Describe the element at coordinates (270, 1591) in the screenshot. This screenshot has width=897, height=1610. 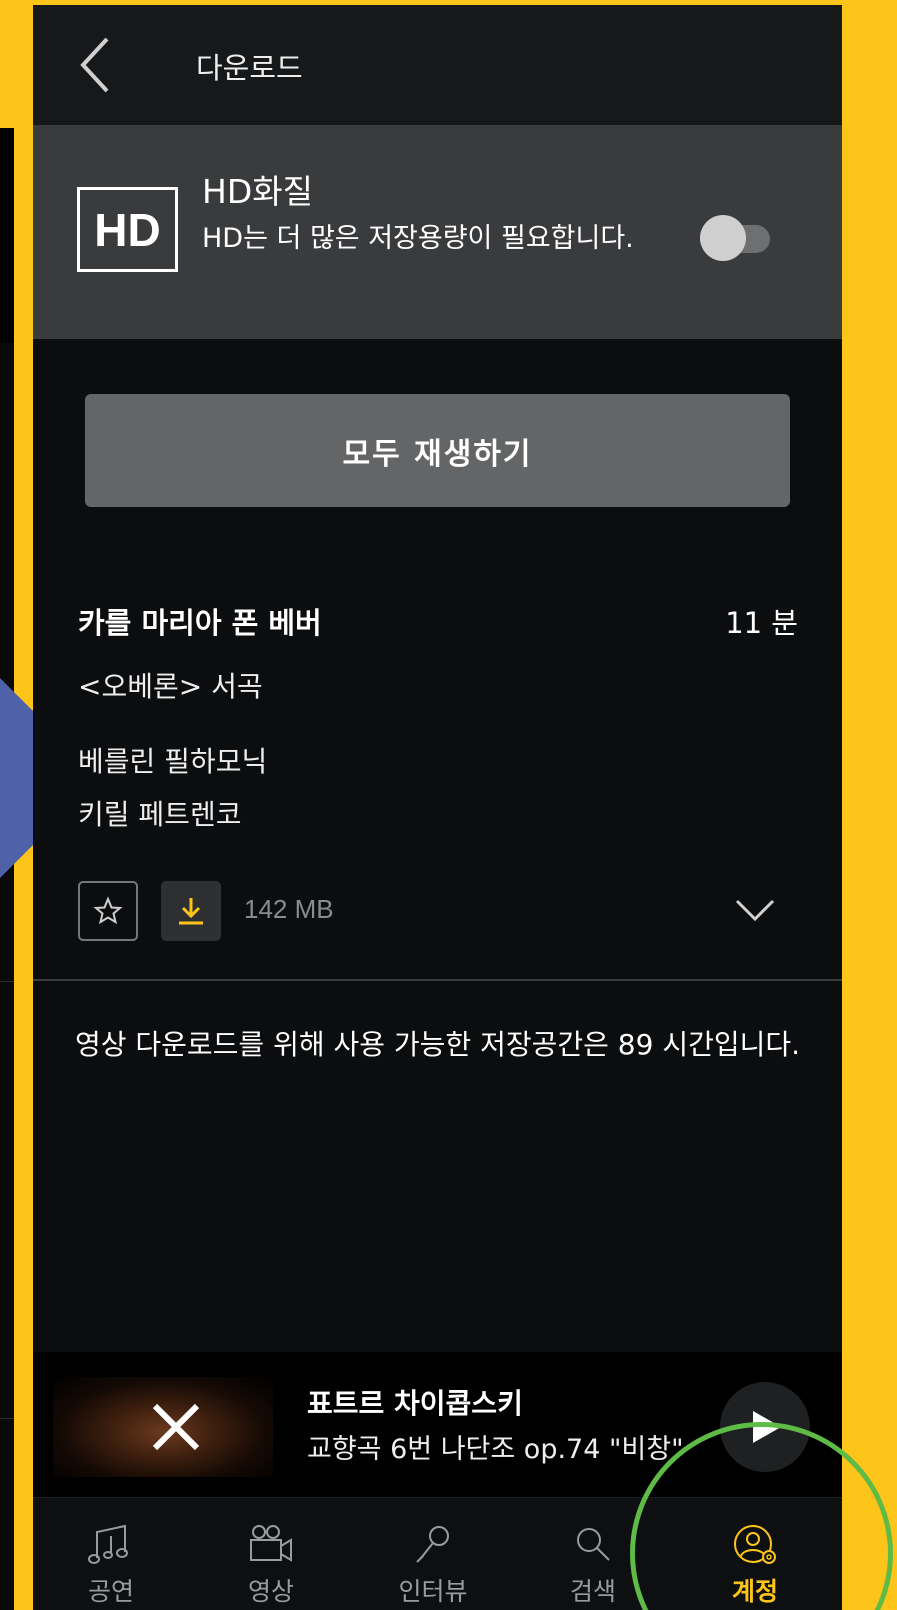
I see `nav-label: 영상` at that location.